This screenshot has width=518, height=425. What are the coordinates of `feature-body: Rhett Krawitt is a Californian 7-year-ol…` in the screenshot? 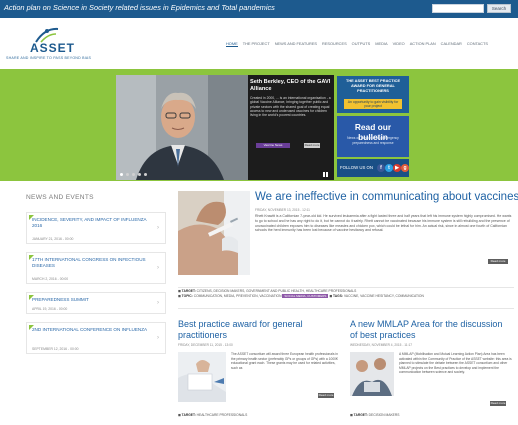 It's located at (383, 223).